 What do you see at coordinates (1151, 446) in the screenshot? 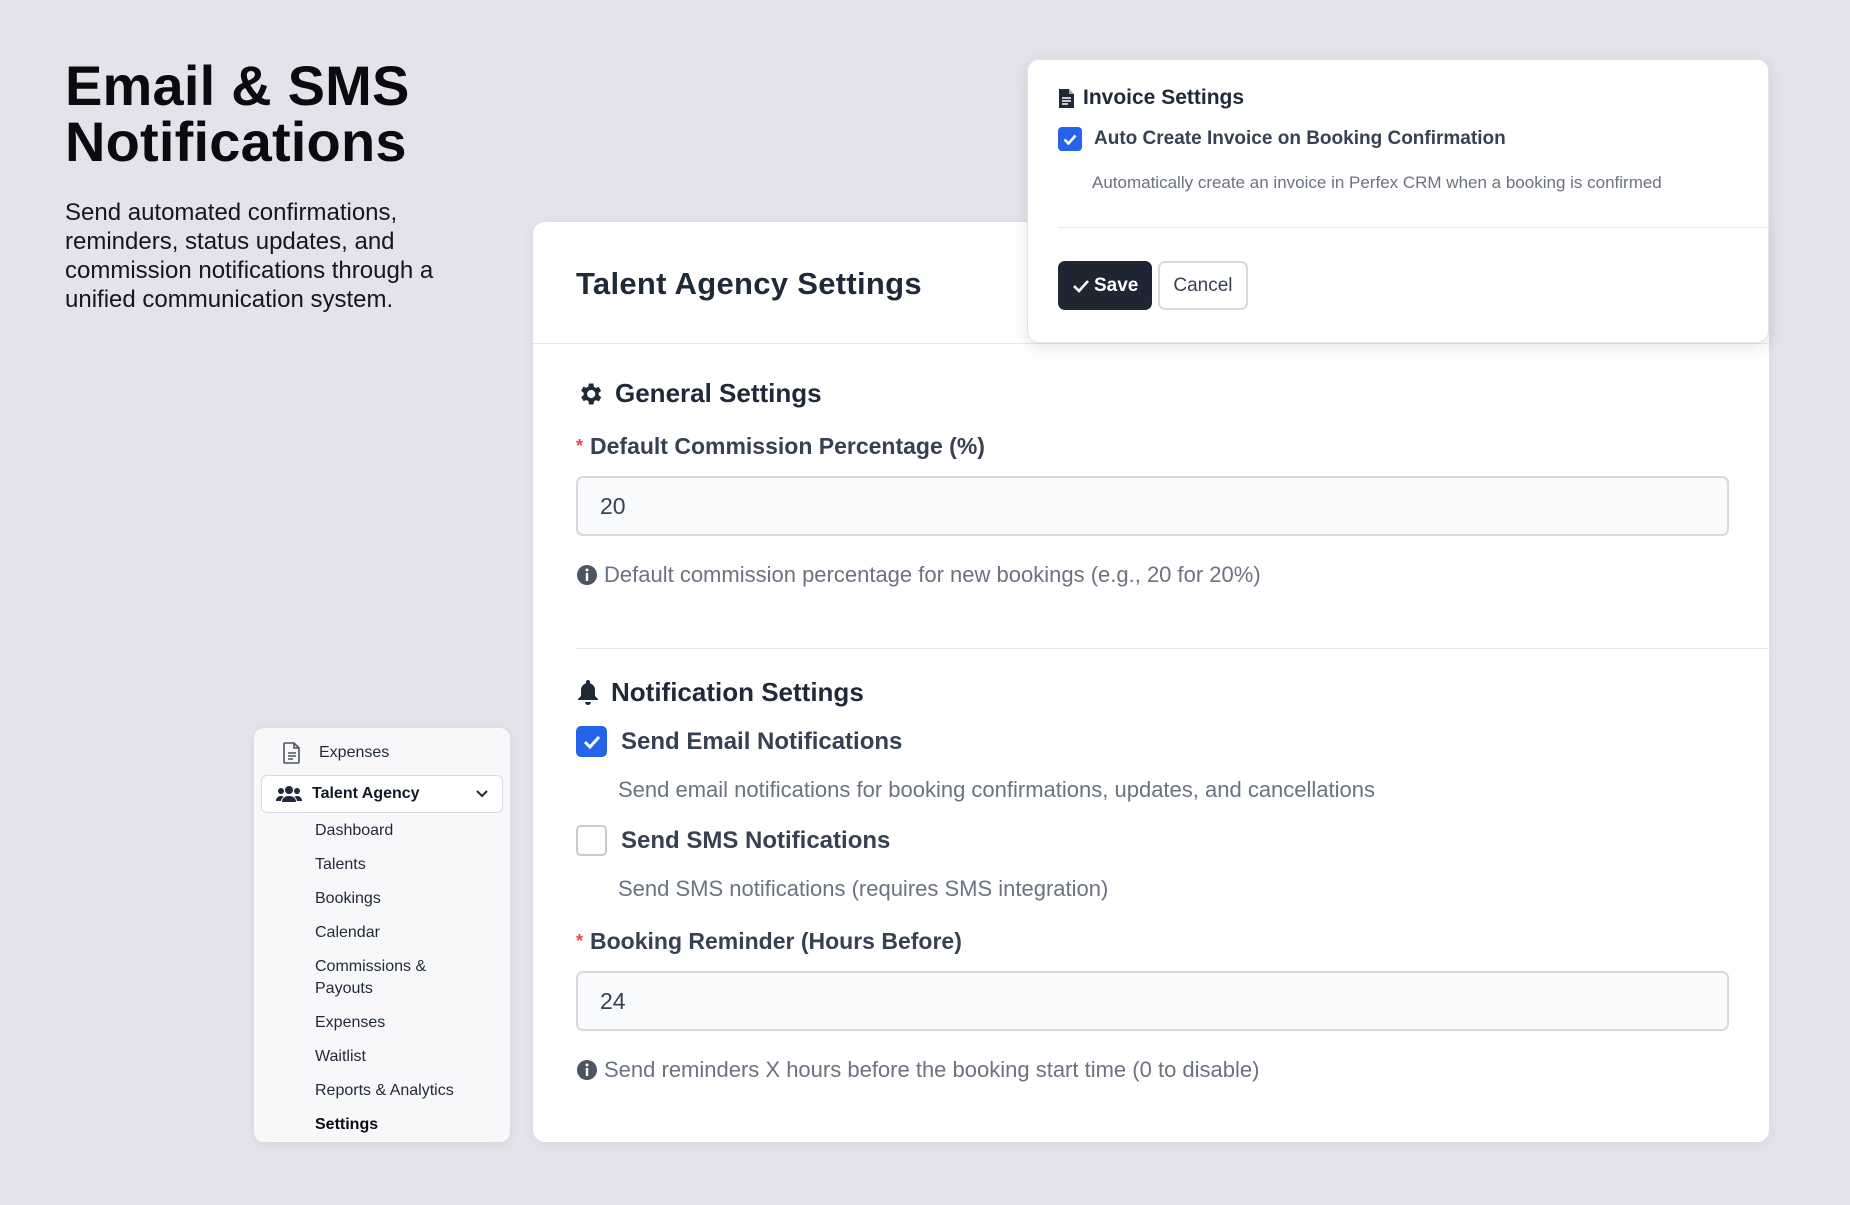
I see `commission-label: * Default Commission Percentage (%)` at bounding box center [1151, 446].